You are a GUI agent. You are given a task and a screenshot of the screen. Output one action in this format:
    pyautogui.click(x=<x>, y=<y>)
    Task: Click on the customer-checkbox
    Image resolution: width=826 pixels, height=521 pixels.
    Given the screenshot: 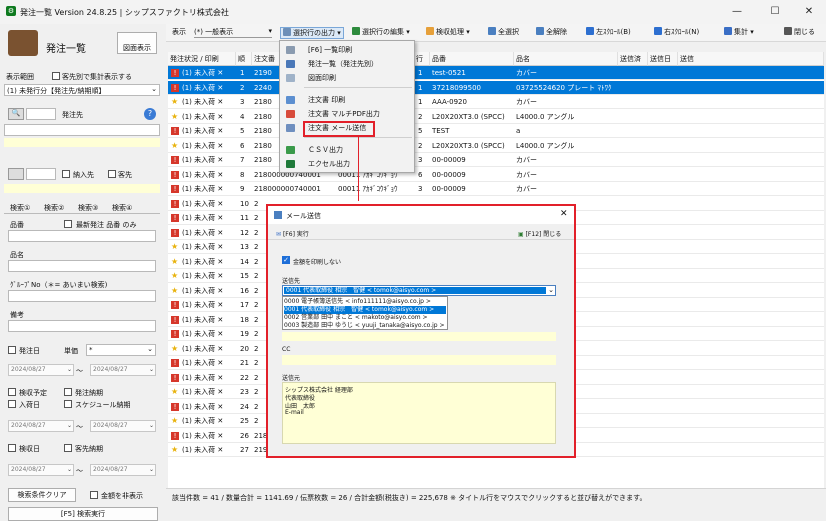 What is the action you would take?
    pyautogui.click(x=112, y=174)
    